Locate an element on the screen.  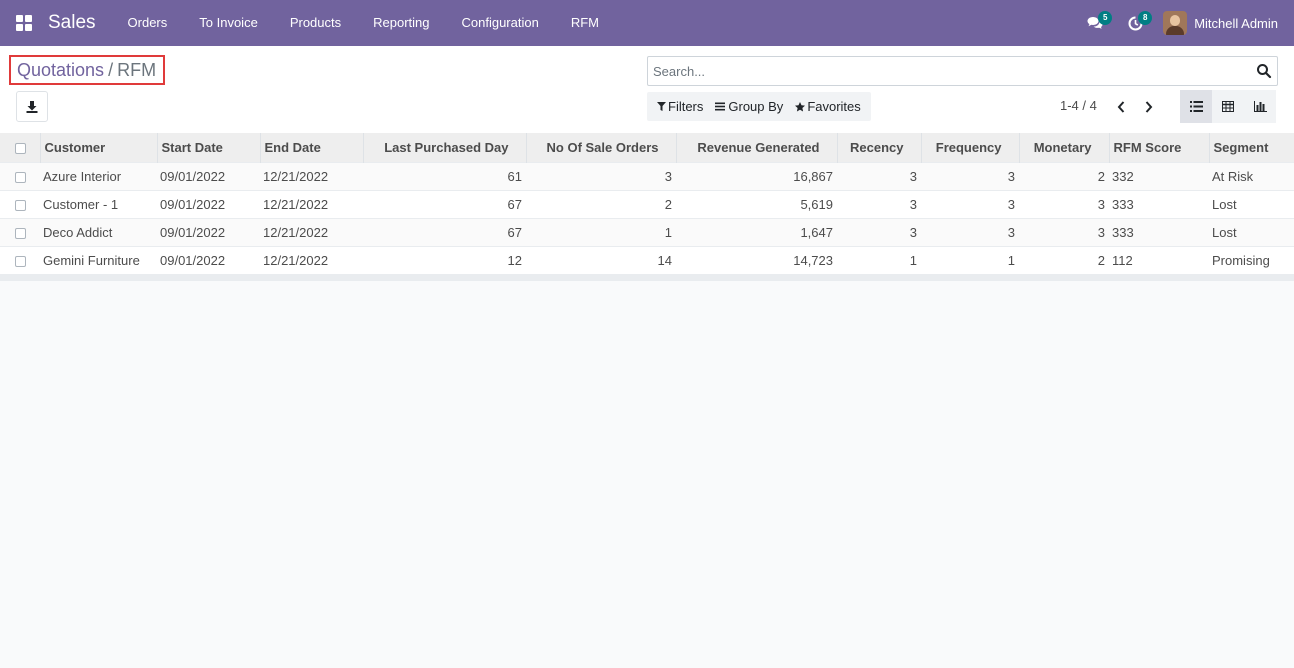
chevron-left-icon is located at coordinates (1121, 106).